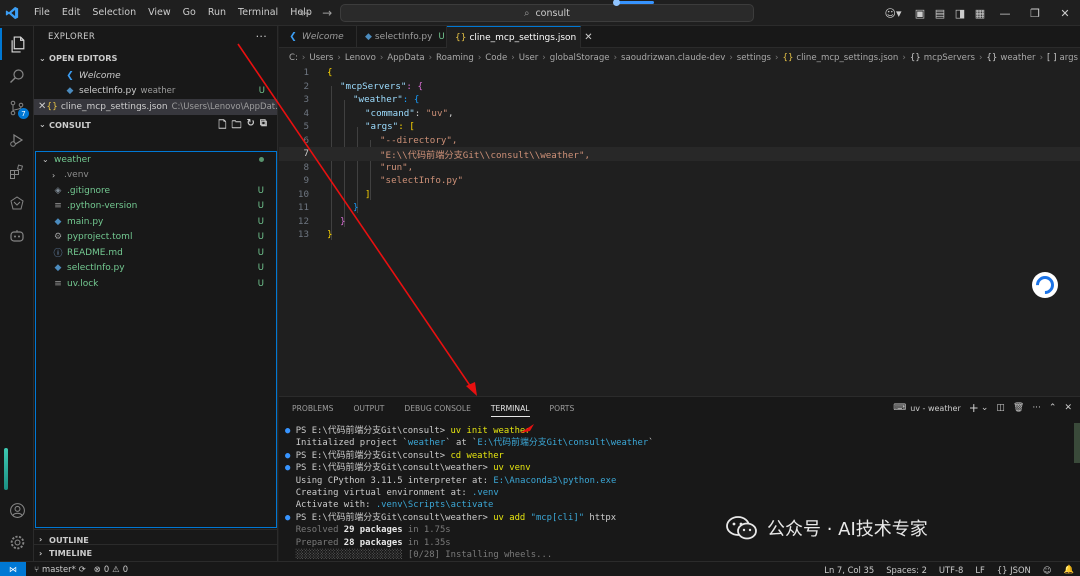 The height and width of the screenshot is (576, 1080). Describe the element at coordinates (222, 126) in the screenshot. I see `new-file-icon: 🗋` at that location.